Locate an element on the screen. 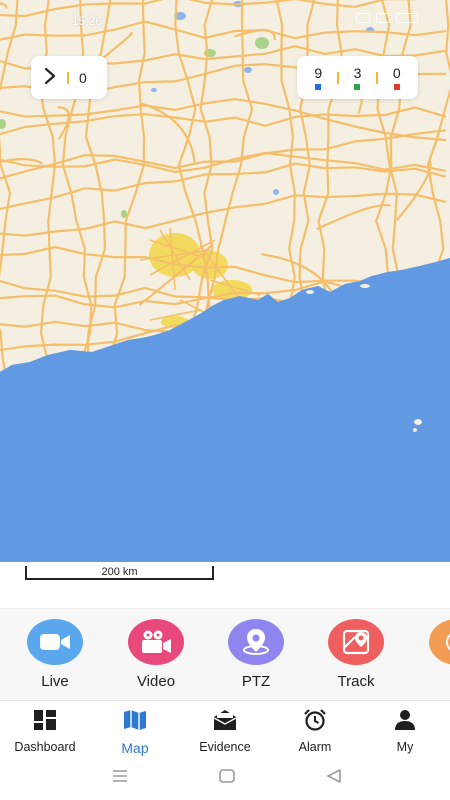 This screenshot has height=800, width=450. menu-icon is located at coordinates (120, 778).